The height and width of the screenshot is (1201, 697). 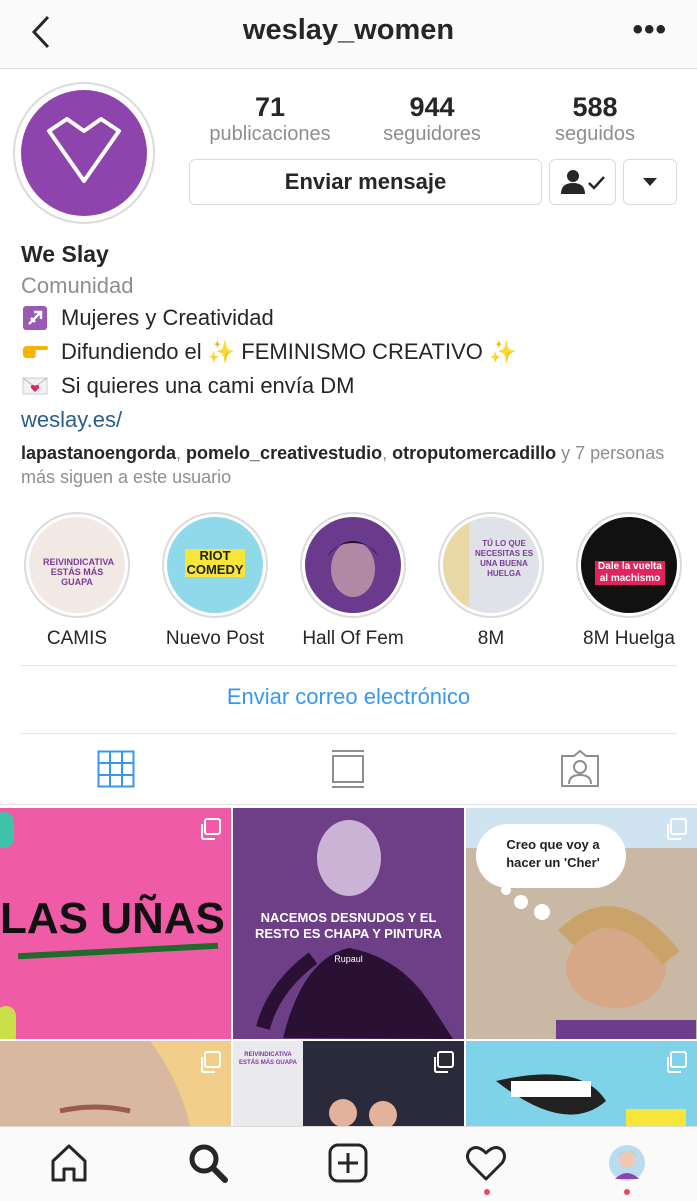 I want to click on follower-username: otroputomercadillo, so click(x=474, y=453).